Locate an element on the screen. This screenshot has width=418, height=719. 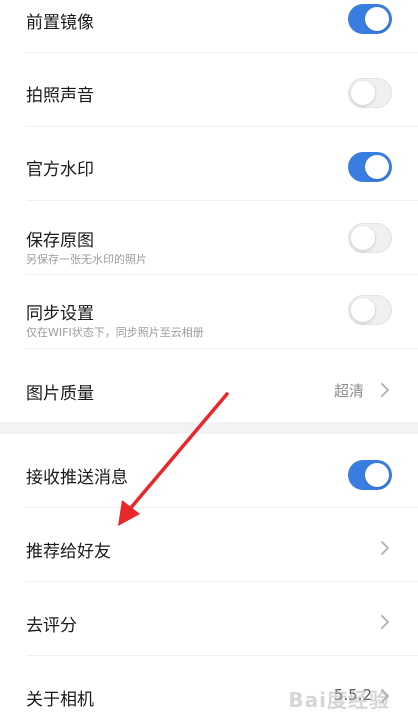
save-original-subtitle: 另保存一张无水印的照片 is located at coordinates (86, 259).